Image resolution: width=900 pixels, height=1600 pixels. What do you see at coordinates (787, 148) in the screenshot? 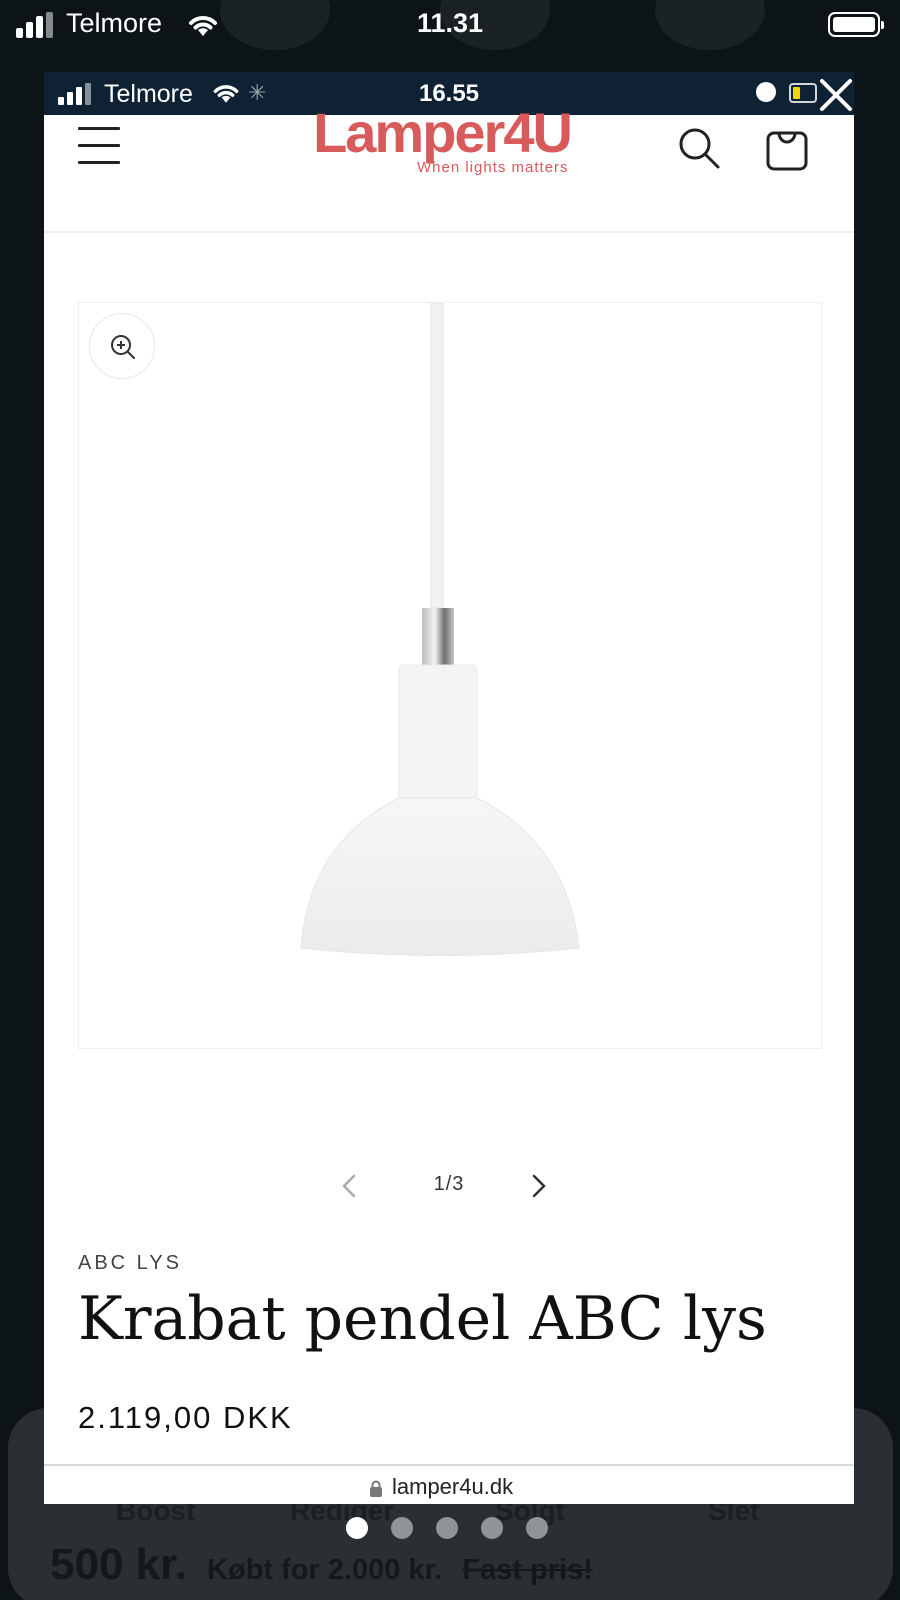
I see `cart-icon` at bounding box center [787, 148].